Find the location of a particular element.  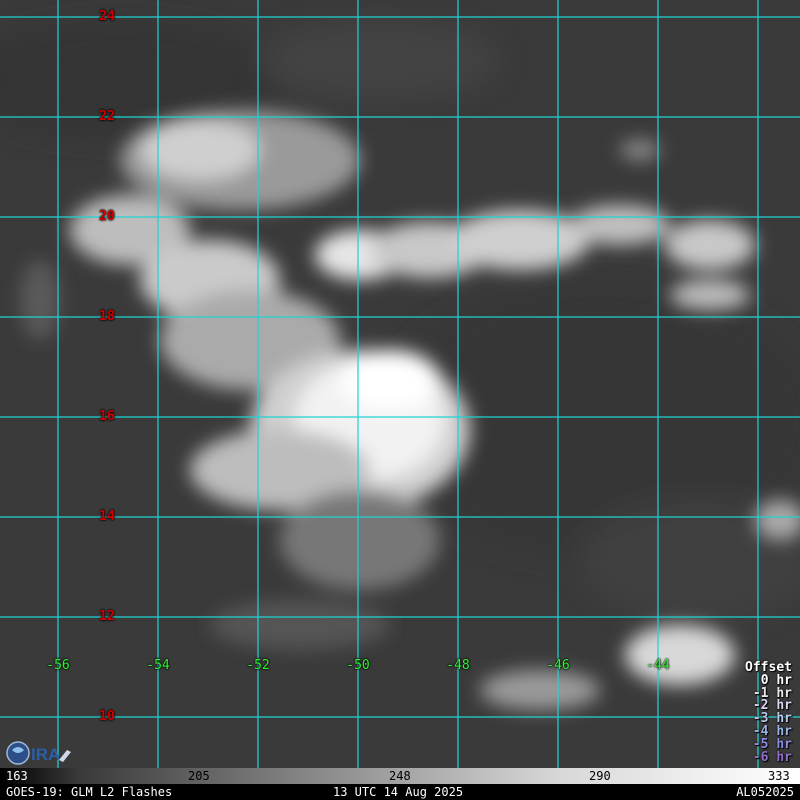

lat-label-22: 22 is located at coordinates (107, 116).